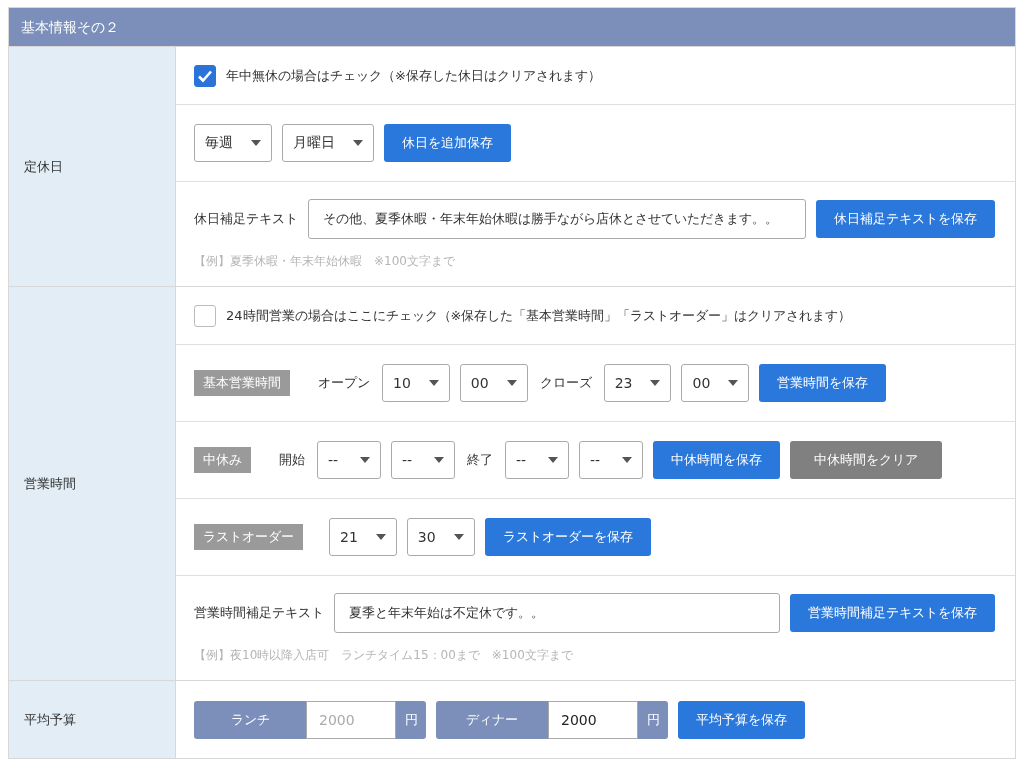 This screenshot has height=779, width=1024. What do you see at coordinates (823, 383) in the screenshot?
I see `save-button: 営業時間を保存` at bounding box center [823, 383].